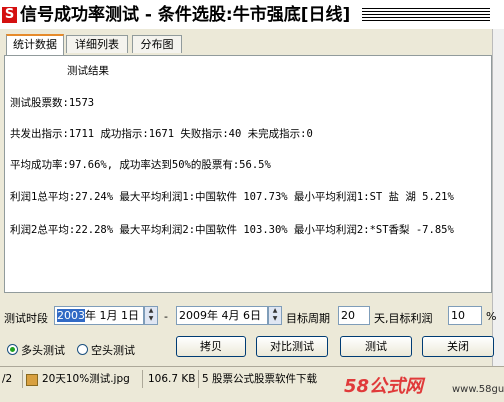 The width and height of the screenshot is (504, 402). Describe the element at coordinates (222, 315) in the screenshot. I see `end-date-field: 2009年 4月 6日` at that location.